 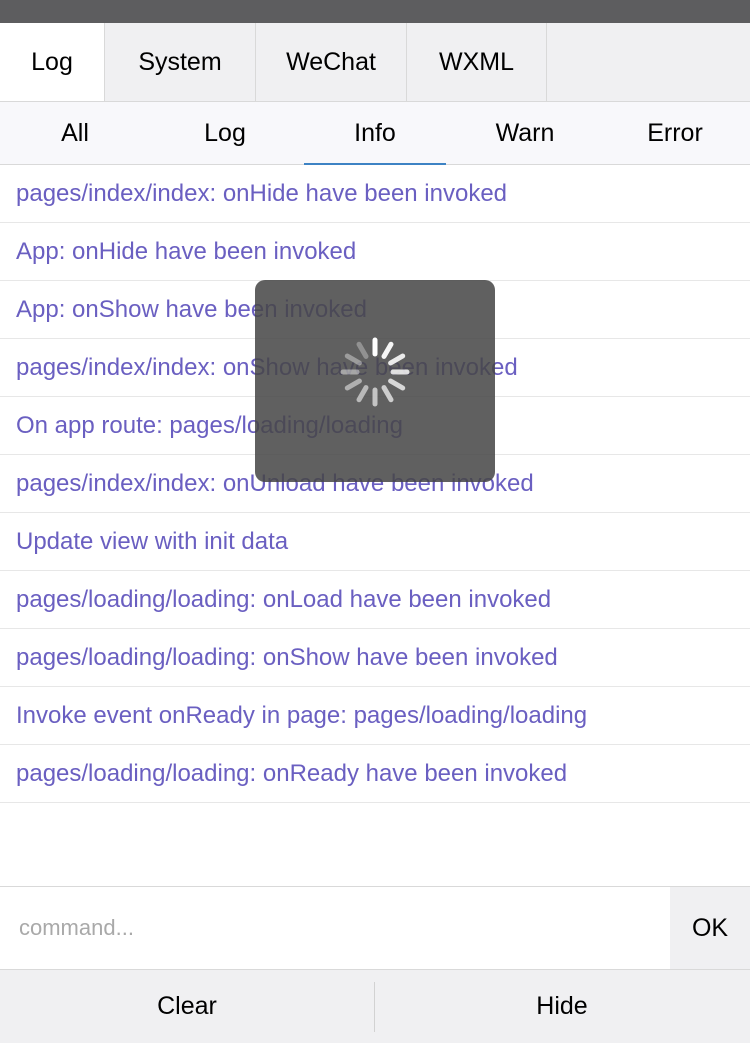 What do you see at coordinates (331, 62) in the screenshot?
I see `tab-wechat: WeChat` at bounding box center [331, 62].